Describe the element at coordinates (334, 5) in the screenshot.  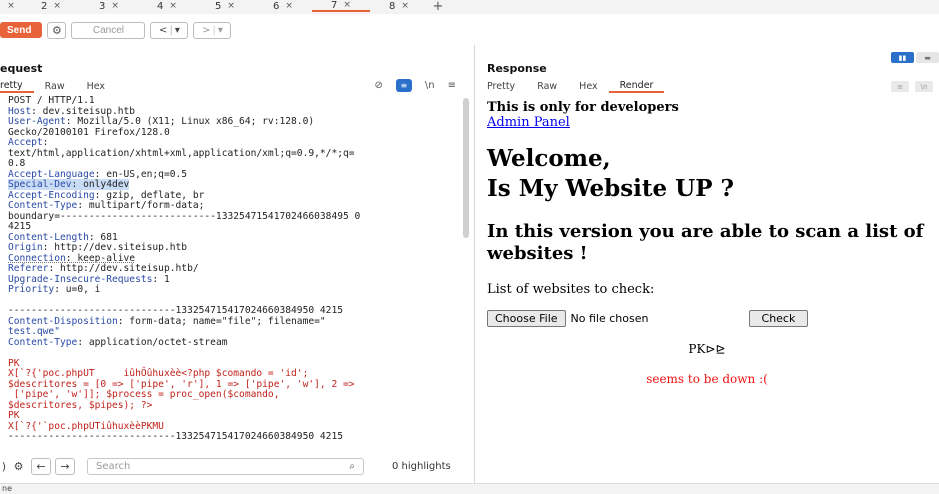
I see `tab-label: 7` at that location.